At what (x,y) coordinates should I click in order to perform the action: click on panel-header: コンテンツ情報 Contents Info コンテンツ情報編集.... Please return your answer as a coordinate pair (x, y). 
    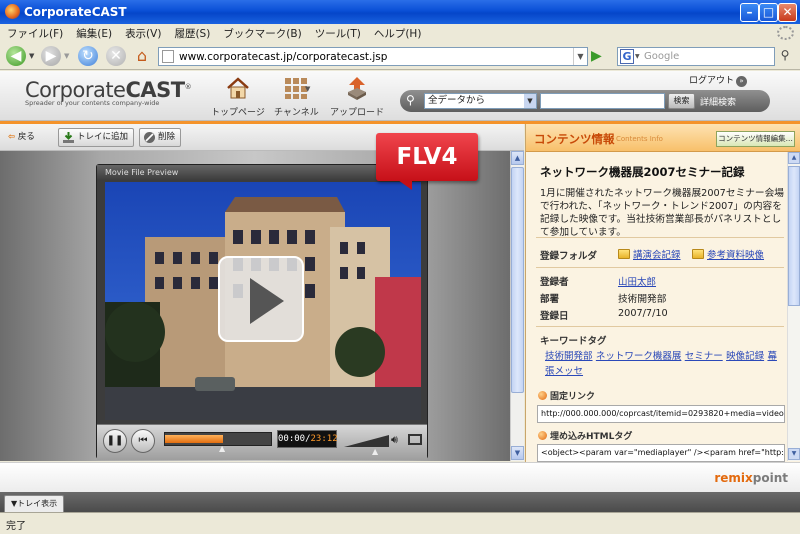
    Looking at the image, I should click on (663, 138).